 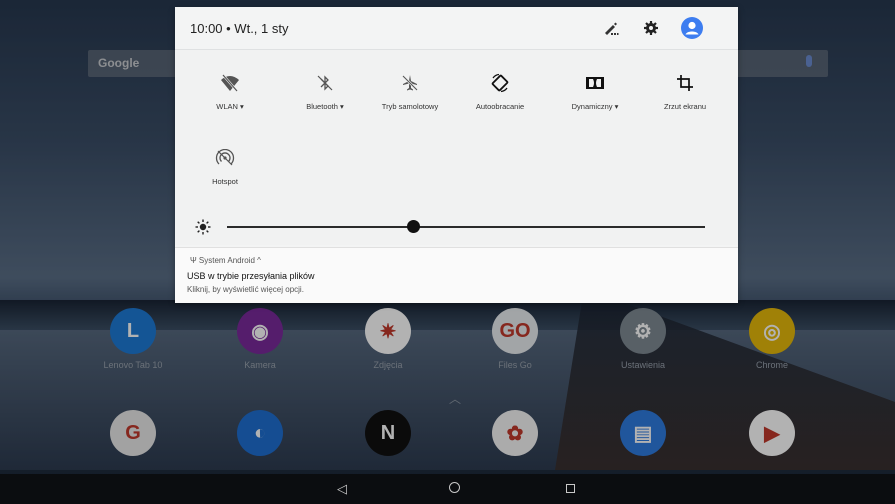 I want to click on navigation-bar: ◁, so click(x=447, y=489).